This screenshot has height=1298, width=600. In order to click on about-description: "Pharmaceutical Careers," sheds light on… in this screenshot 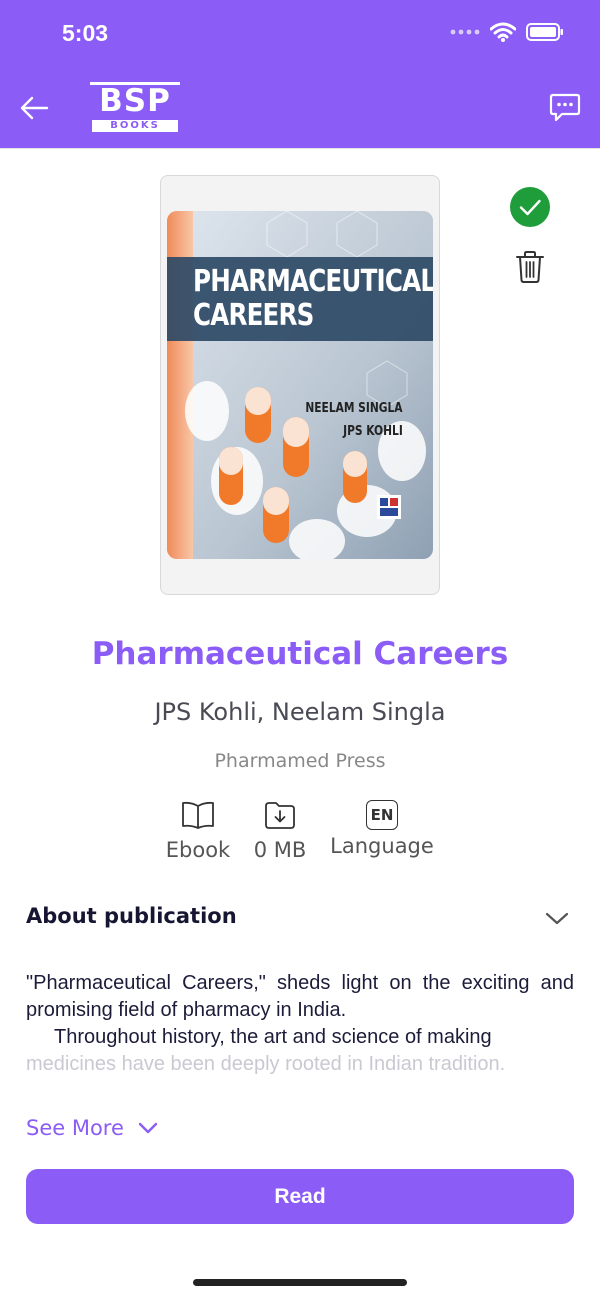, I will do `click(300, 1024)`.